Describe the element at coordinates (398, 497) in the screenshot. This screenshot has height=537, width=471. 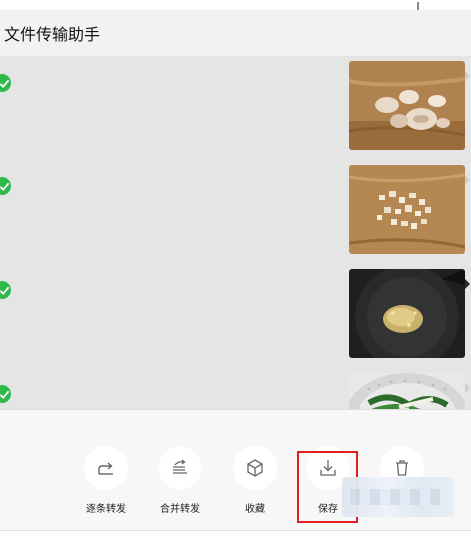
I see `blurred-overlay` at that location.